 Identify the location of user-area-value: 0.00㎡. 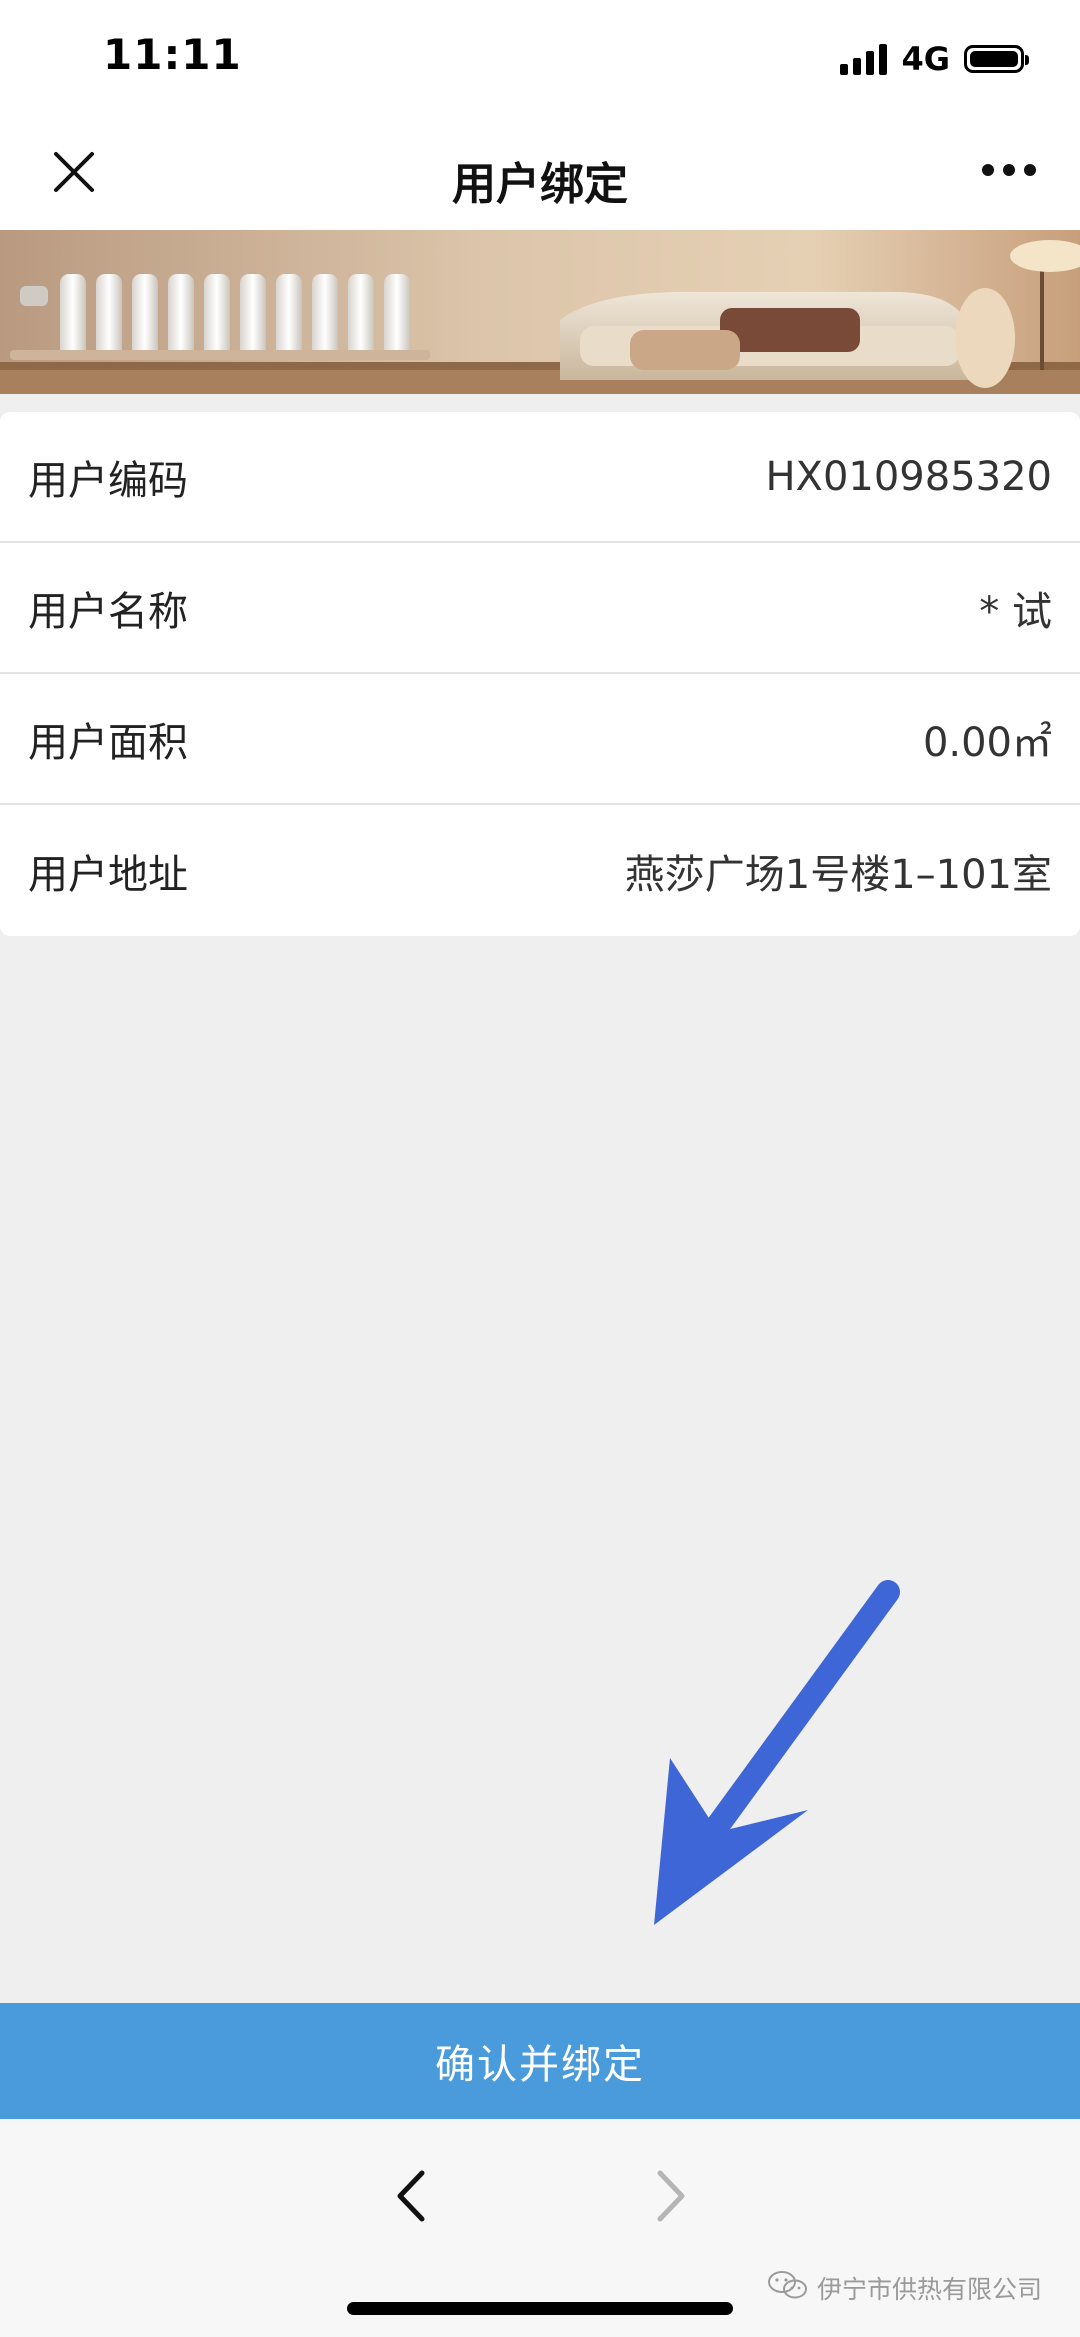
(987, 742).